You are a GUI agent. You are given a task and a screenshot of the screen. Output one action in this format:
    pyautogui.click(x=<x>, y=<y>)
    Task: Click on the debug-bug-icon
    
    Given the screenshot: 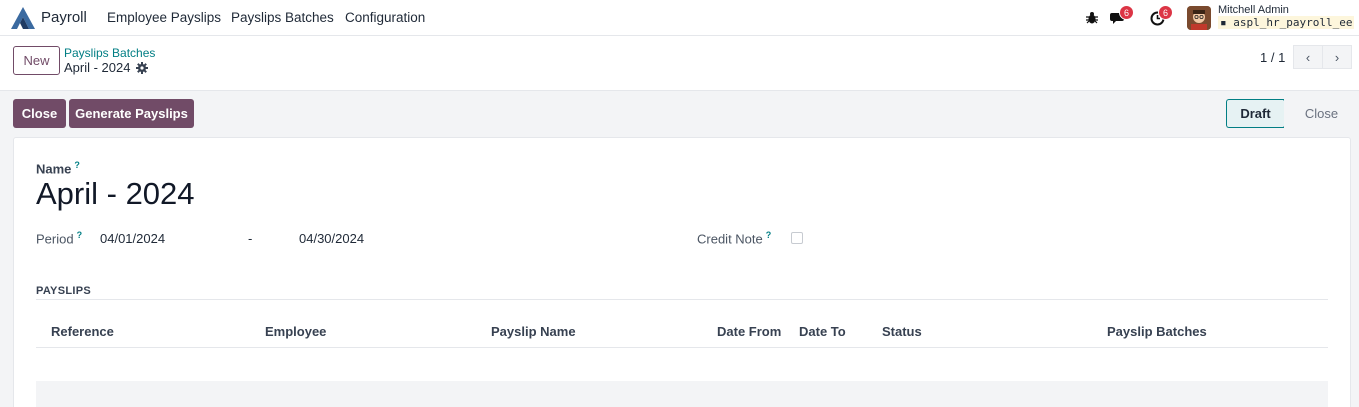 What is the action you would take?
    pyautogui.click(x=1092, y=18)
    